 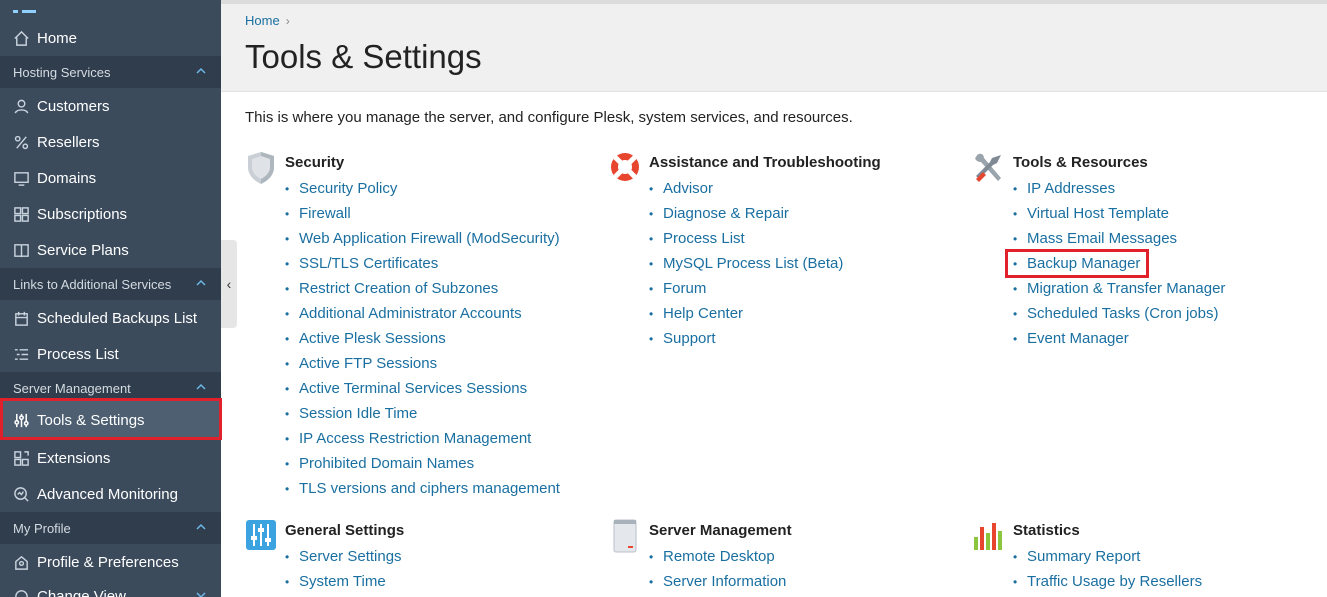 What do you see at coordinates (1107, 585) in the screenshot?
I see `link-traffic-usage-resellers: Traffic Usage by Resellers` at bounding box center [1107, 585].